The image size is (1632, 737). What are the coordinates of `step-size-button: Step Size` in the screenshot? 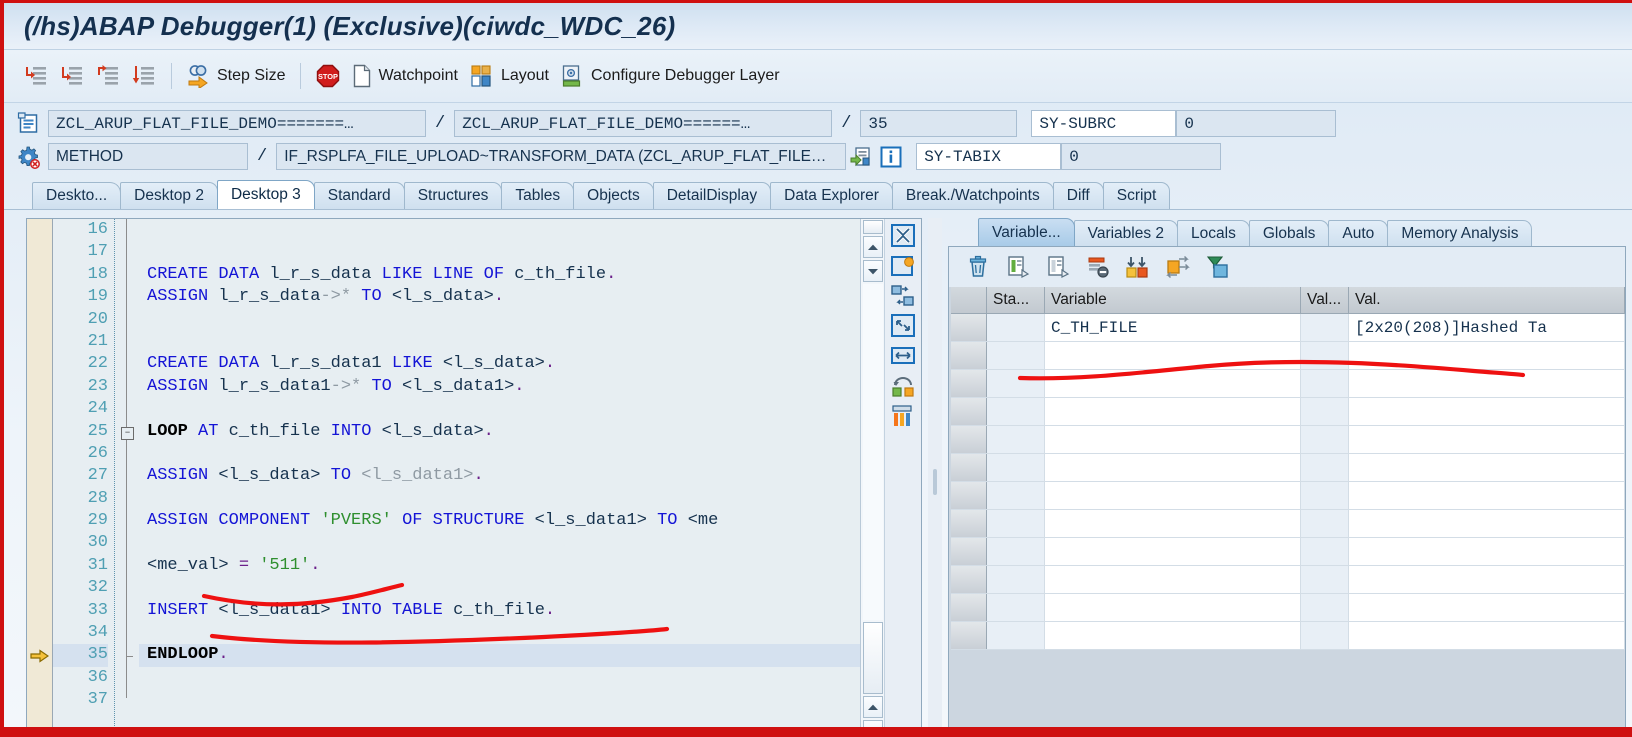 It's located at (236, 76).